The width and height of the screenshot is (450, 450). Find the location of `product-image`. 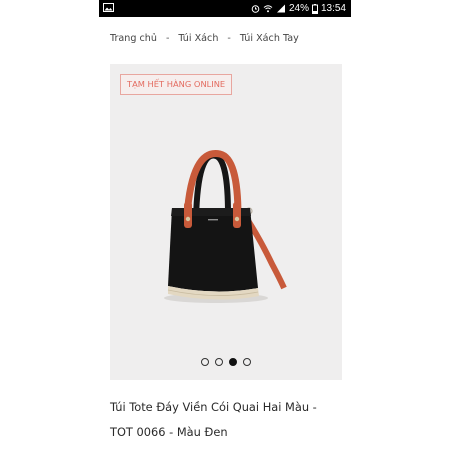

product-image is located at coordinates (225, 226).